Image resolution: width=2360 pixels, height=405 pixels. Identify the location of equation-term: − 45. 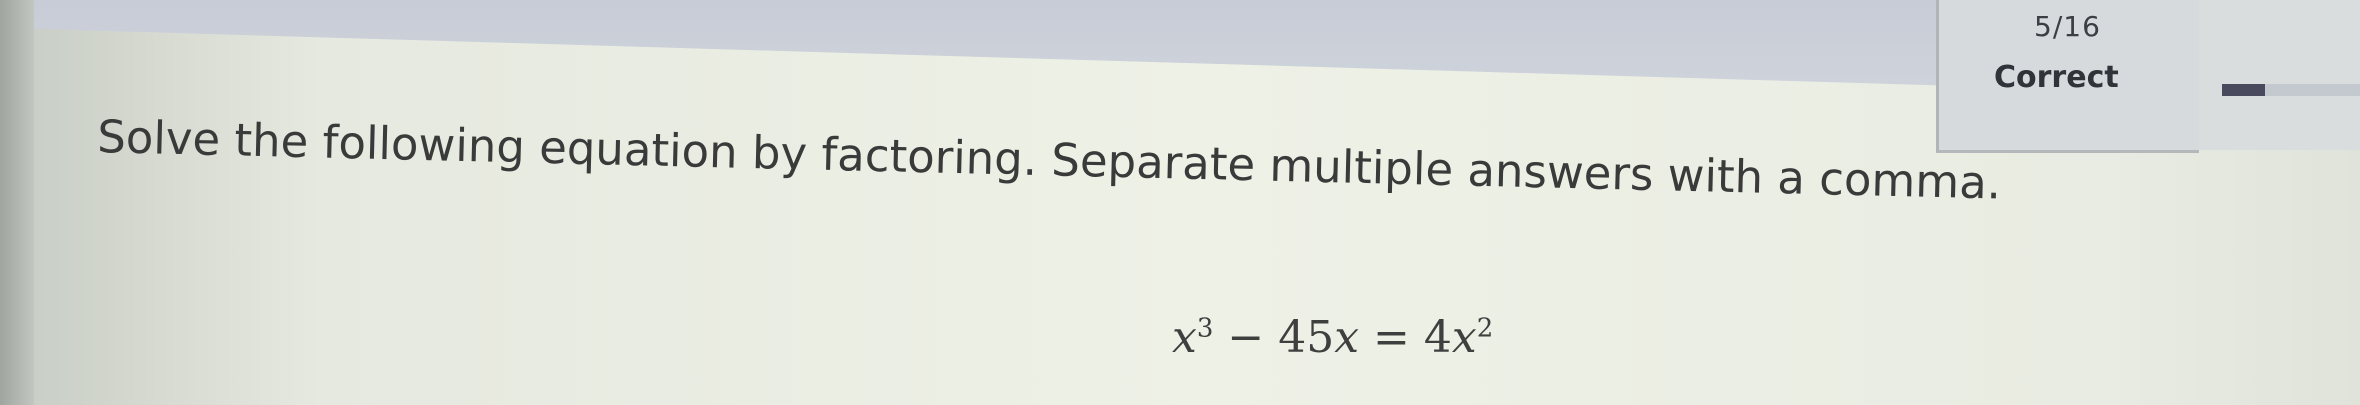
(1274, 337).